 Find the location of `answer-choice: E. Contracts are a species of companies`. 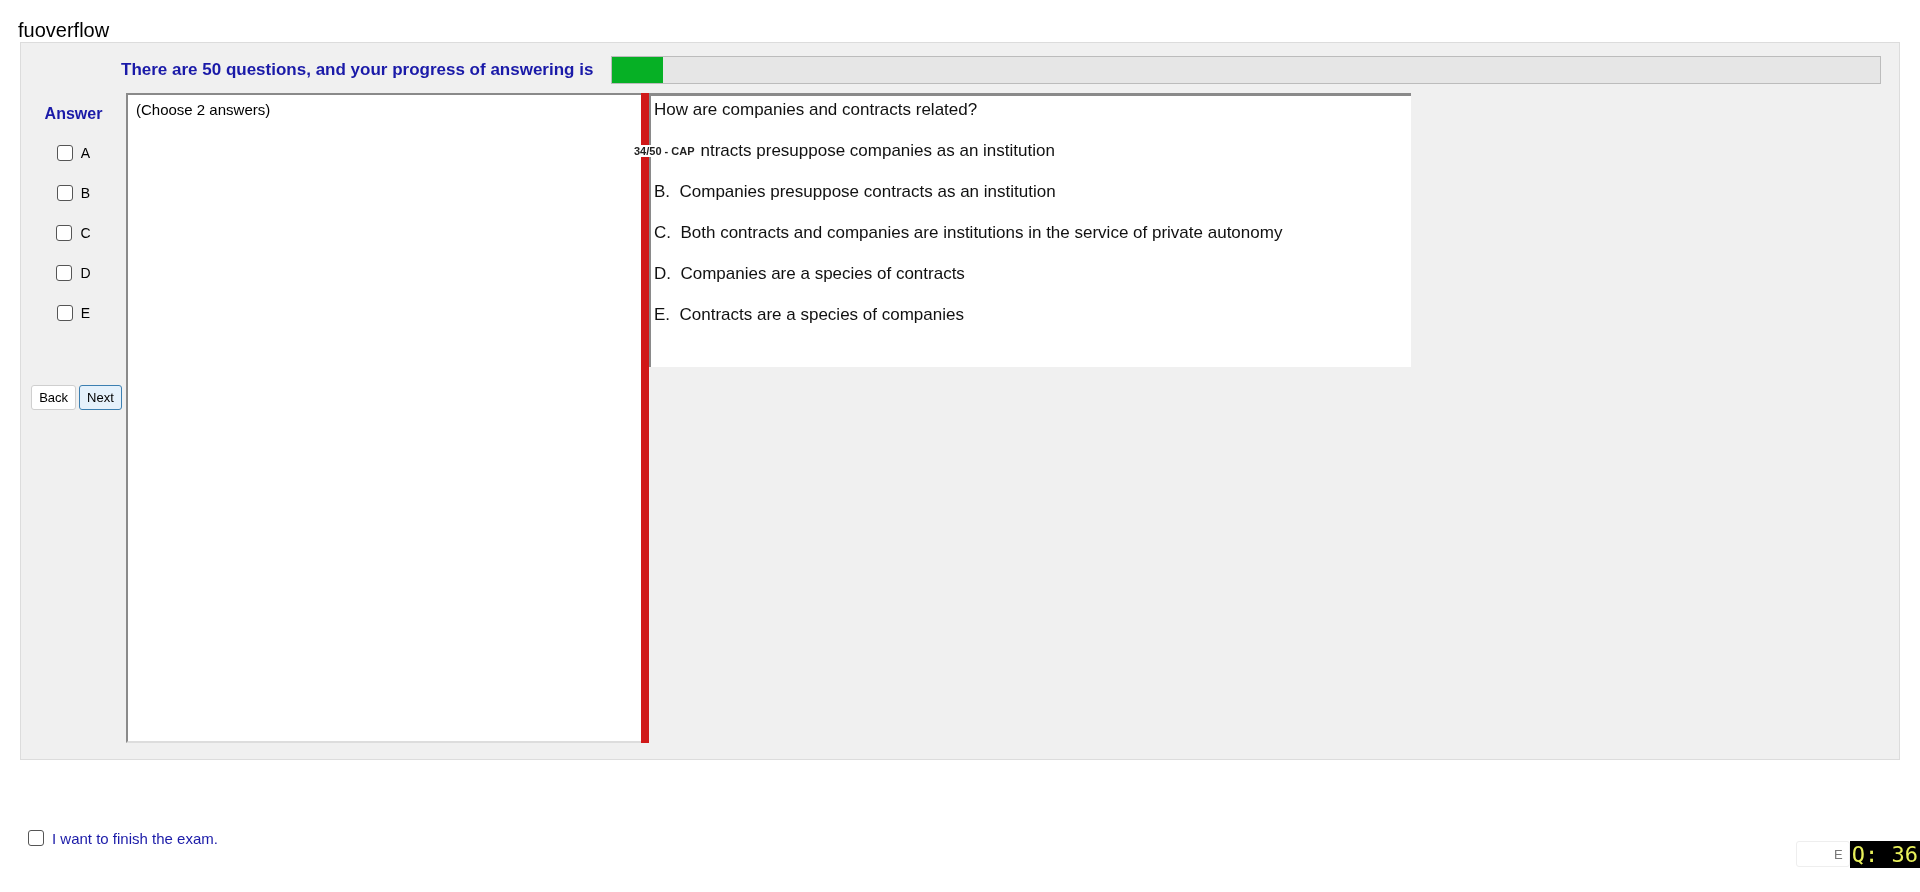

answer-choice: E. Contracts are a species of companies is located at coordinates (809, 315).